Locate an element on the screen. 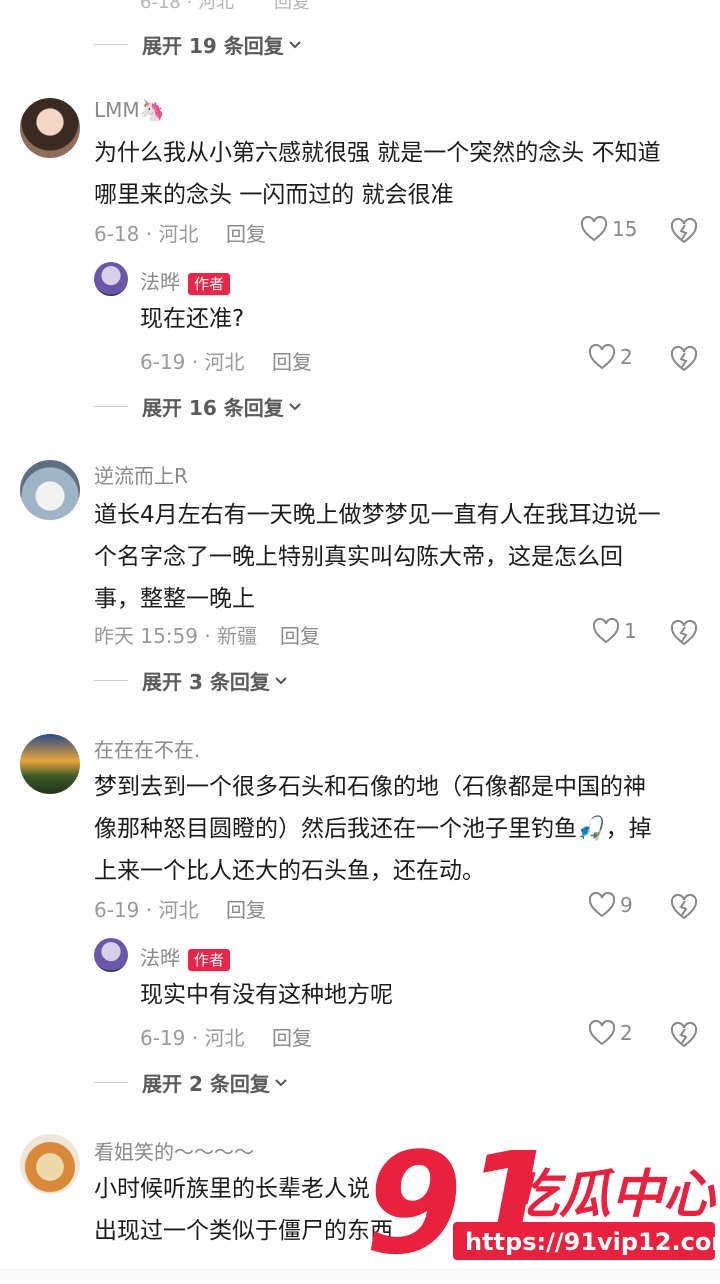 Image resolution: width=720 pixels, height=1284 pixels. expand-replies-button: 展开 2 条回复 is located at coordinates (191, 1082).